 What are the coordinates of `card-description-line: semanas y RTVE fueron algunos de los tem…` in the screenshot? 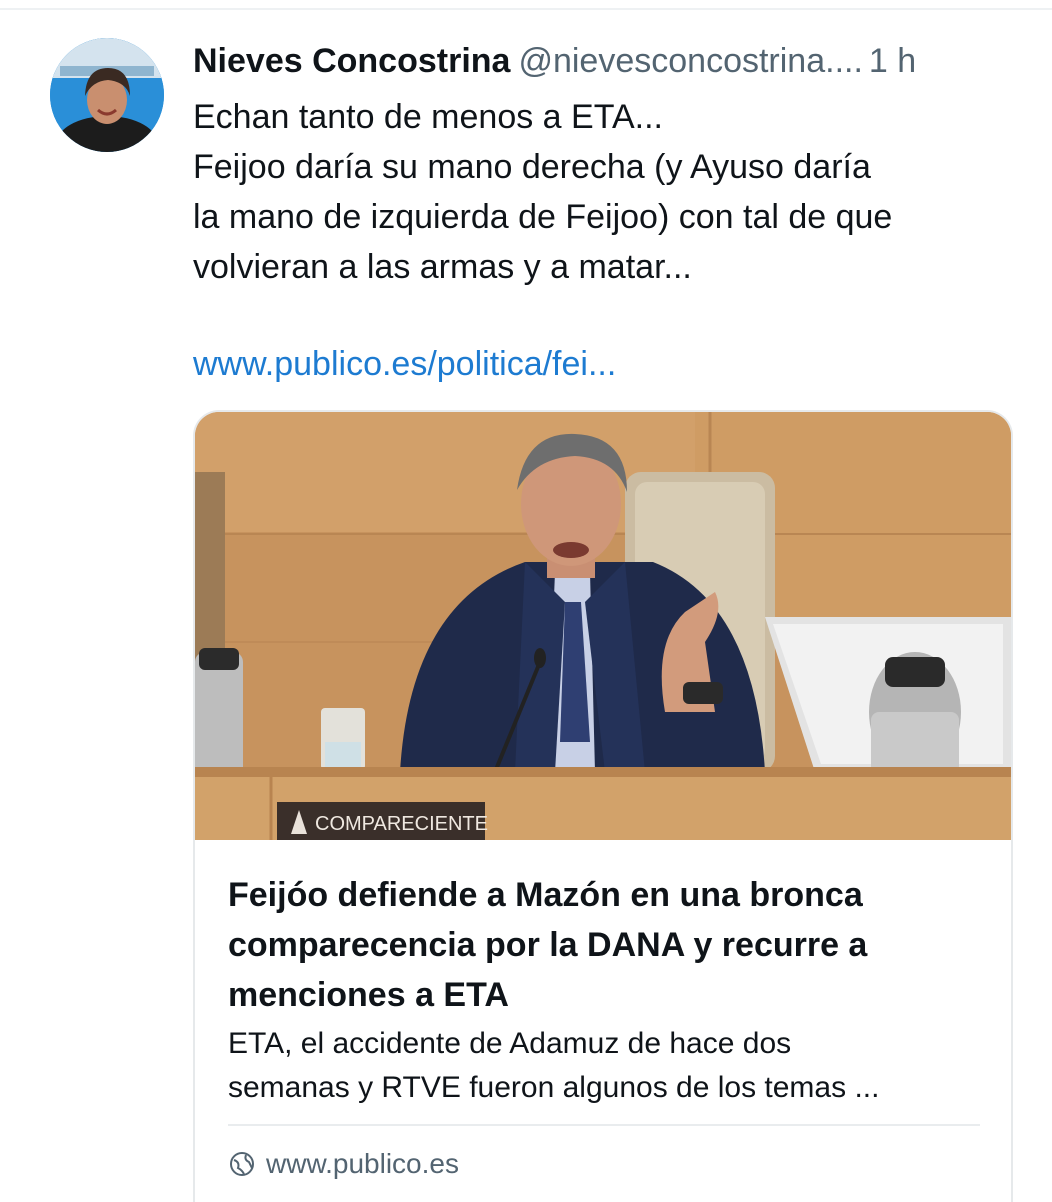 It's located at (554, 1087).